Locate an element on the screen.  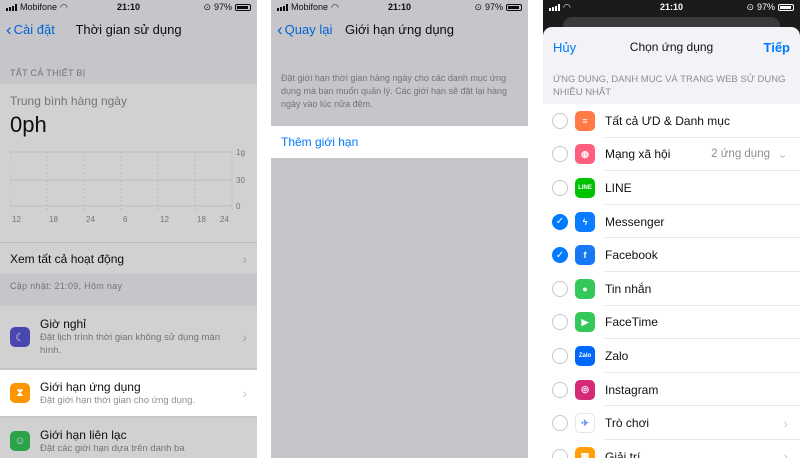
see-all-activity-label: Xem tất cả hoạt động is located at coordinates (67, 258).